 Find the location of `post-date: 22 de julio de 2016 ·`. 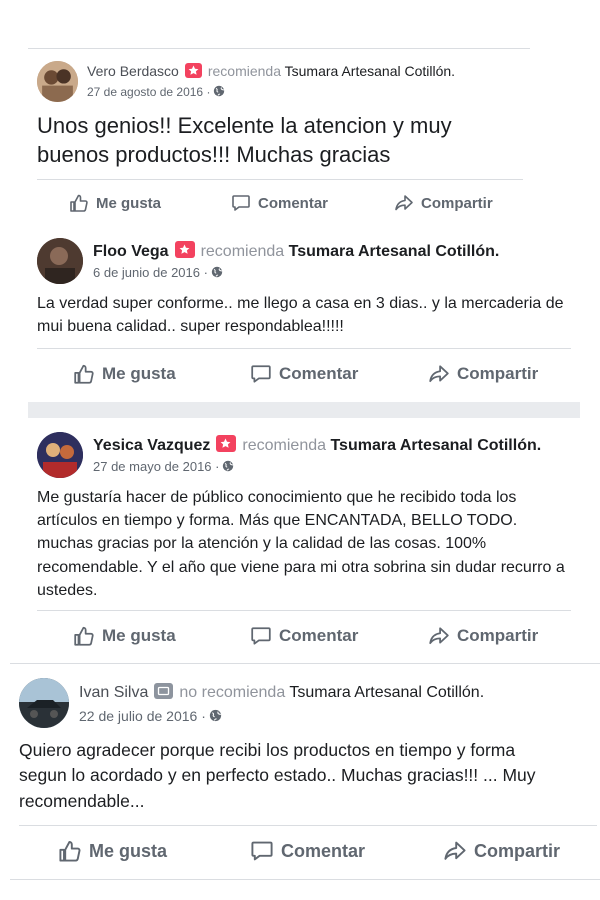

post-date: 22 de julio de 2016 · is located at coordinates (142, 716).